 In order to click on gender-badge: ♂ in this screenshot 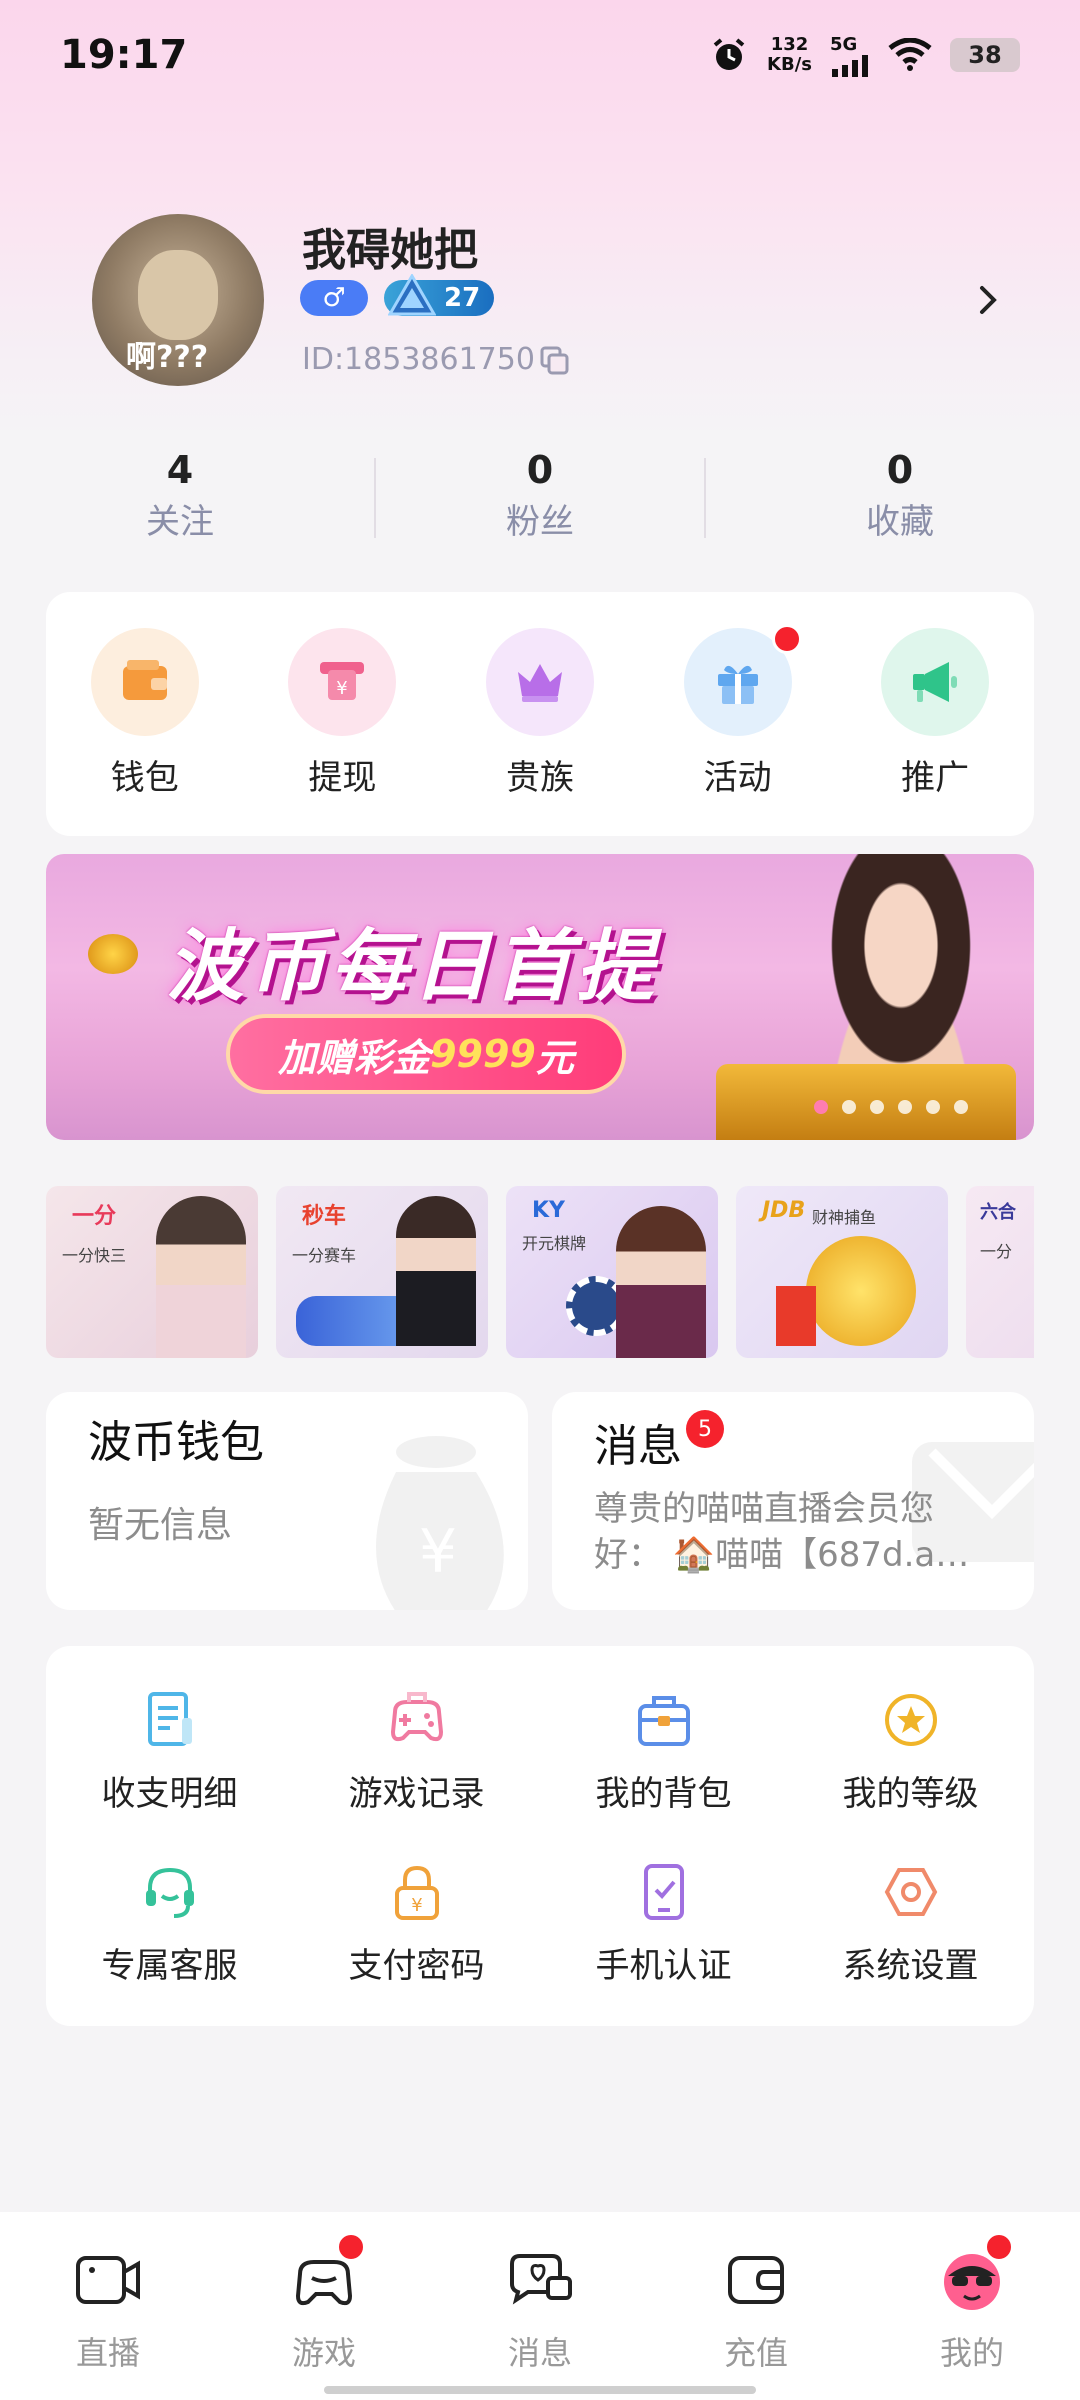, I will do `click(334, 298)`.